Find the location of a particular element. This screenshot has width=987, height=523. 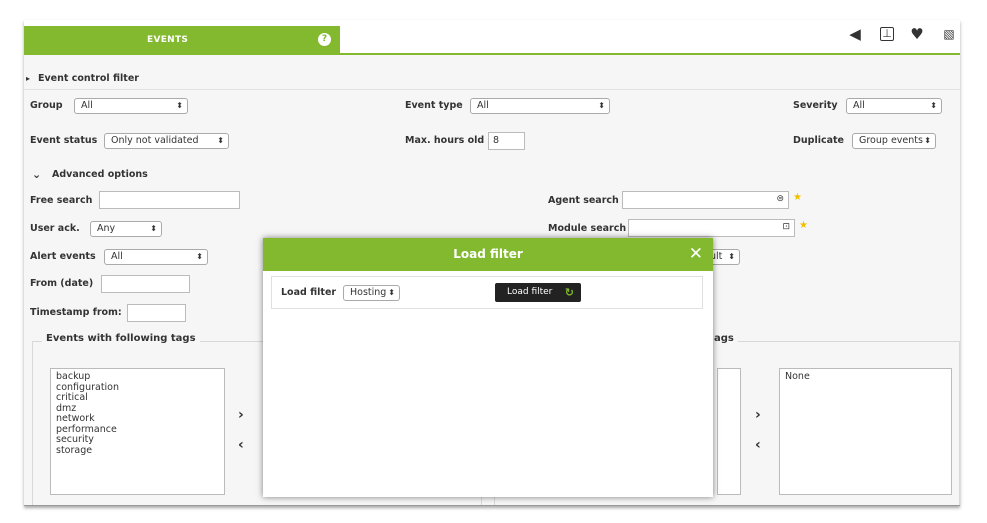

load-filter-row: Load filter Hosting ⬍ Load filter ↻ is located at coordinates (487, 292).